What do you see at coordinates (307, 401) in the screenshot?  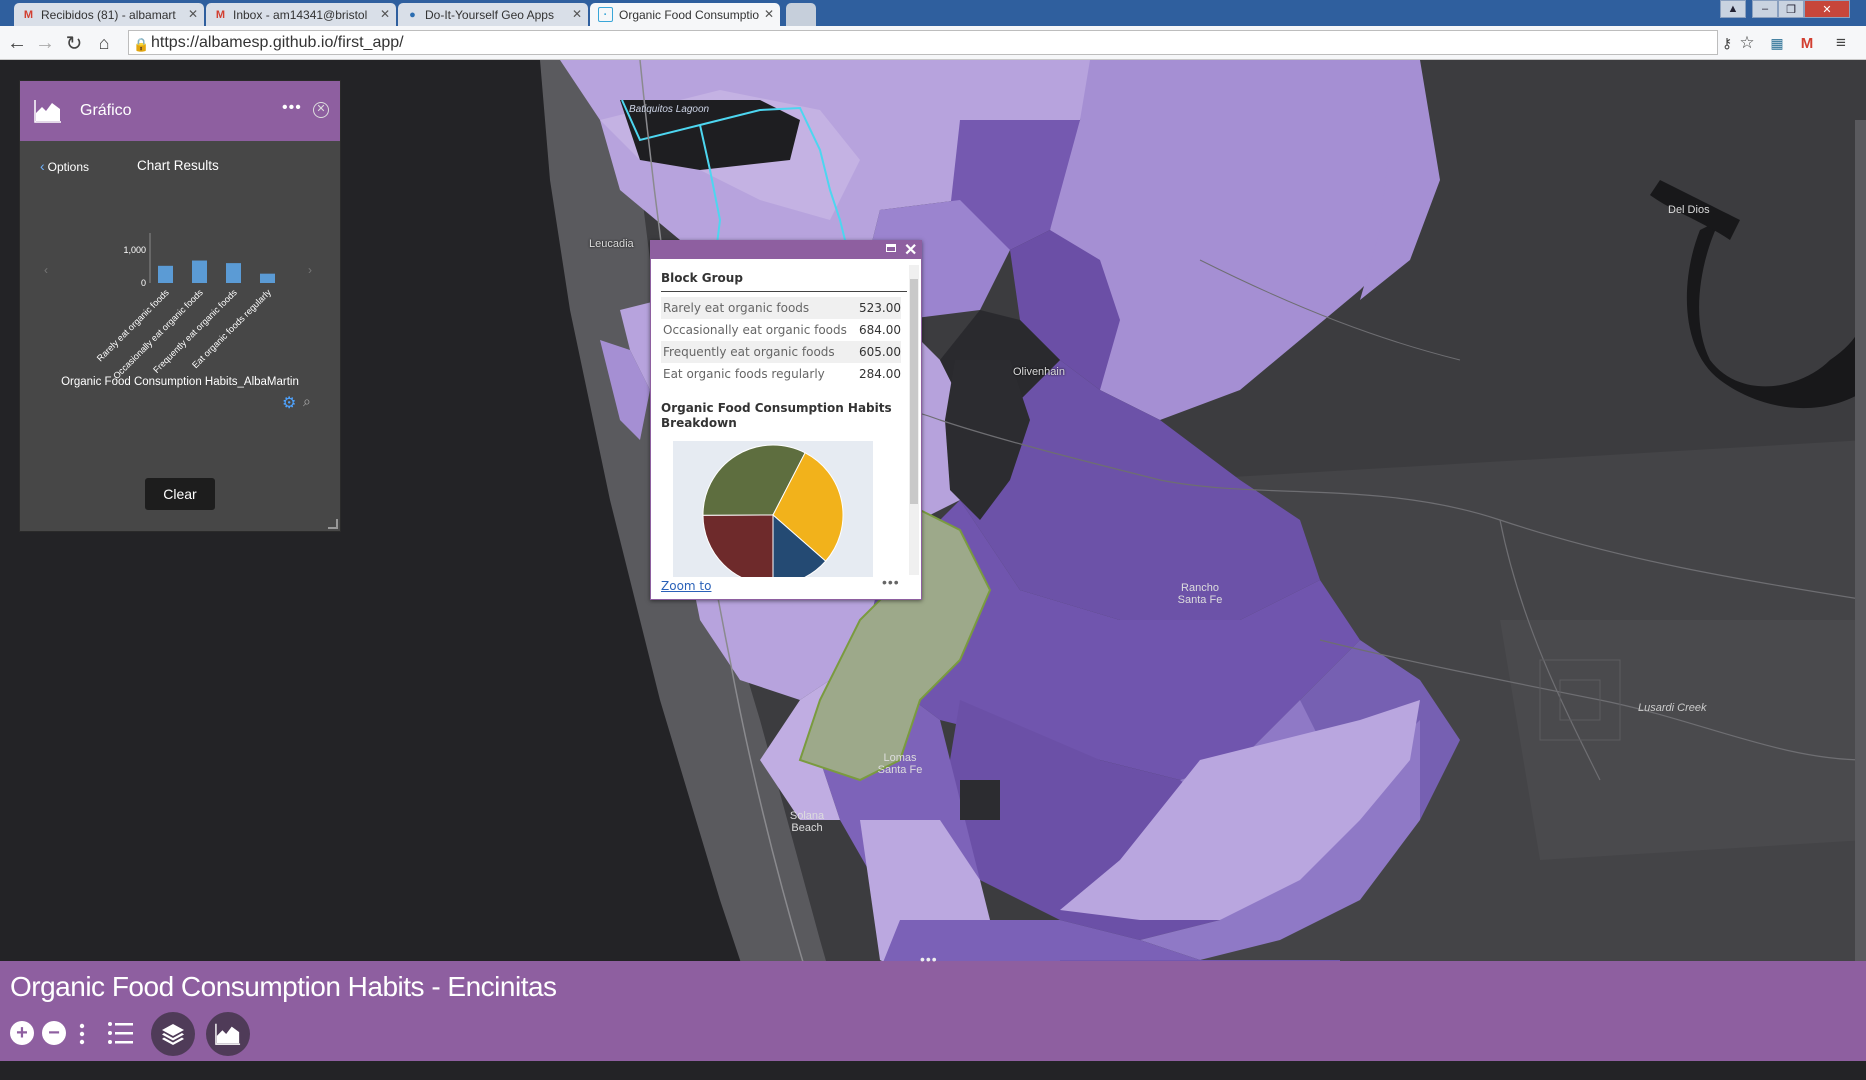 I see `zoom-search-icon: ⌕` at bounding box center [307, 401].